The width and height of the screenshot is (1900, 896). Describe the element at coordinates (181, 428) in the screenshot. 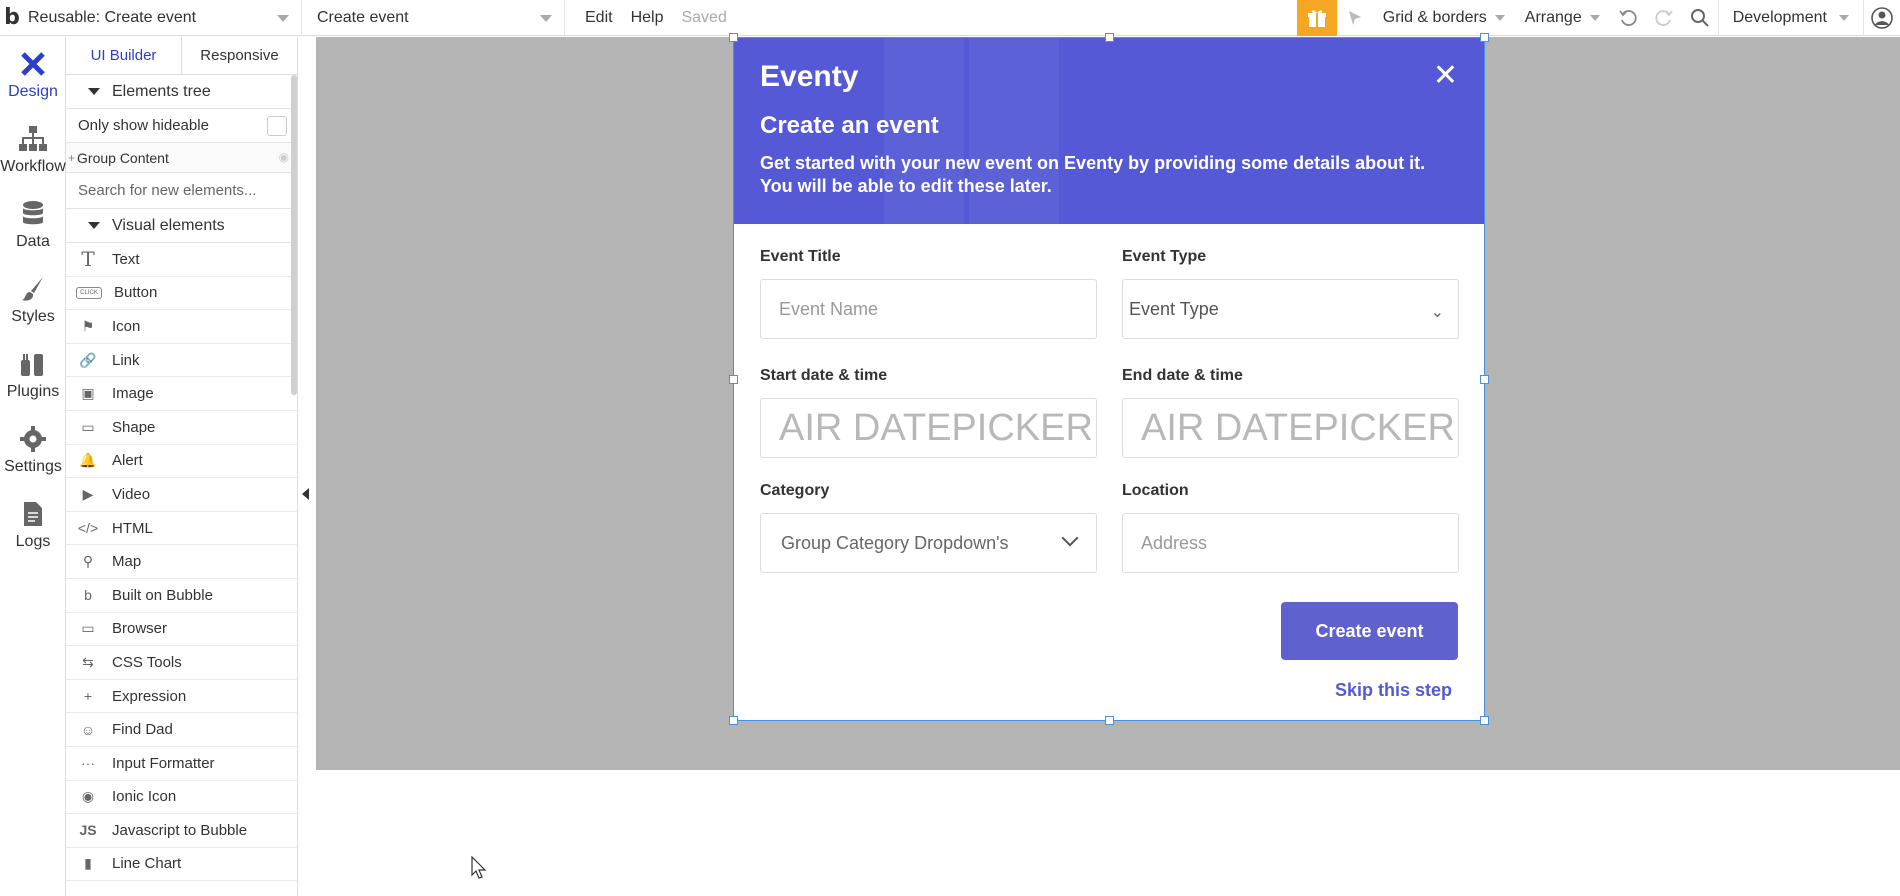

I see `visual-element-item: ▭ Shape` at that location.